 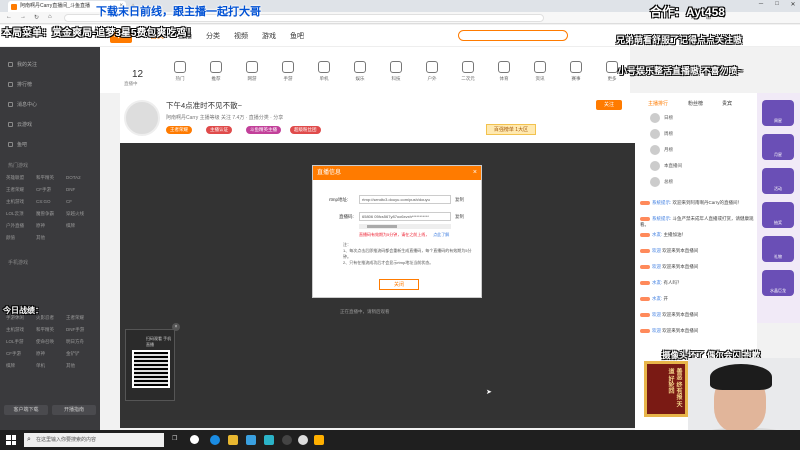 I want to click on sidebar-game: LOL云顶, so click(x=21, y=214).